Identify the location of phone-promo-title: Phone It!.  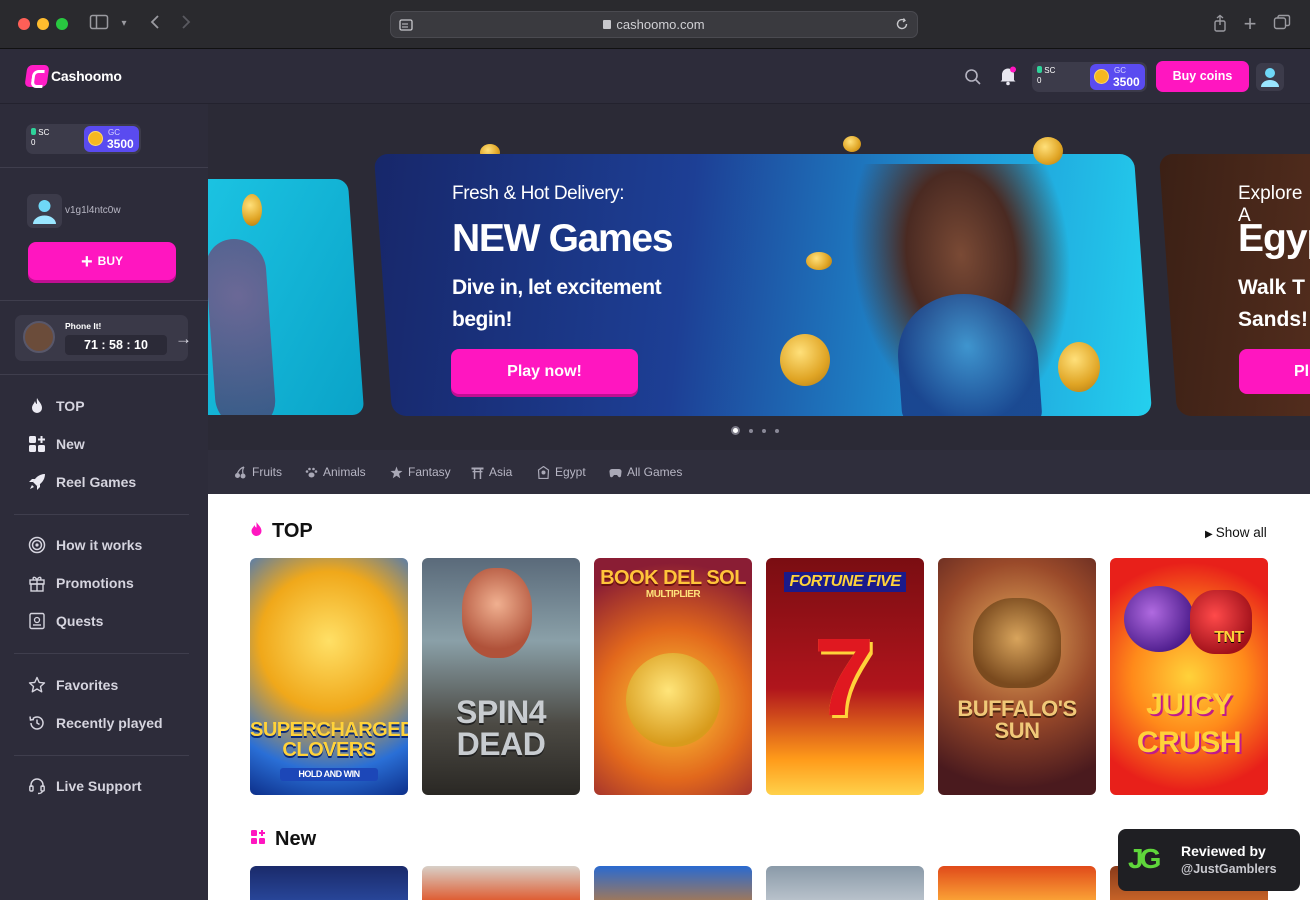
(83, 326).